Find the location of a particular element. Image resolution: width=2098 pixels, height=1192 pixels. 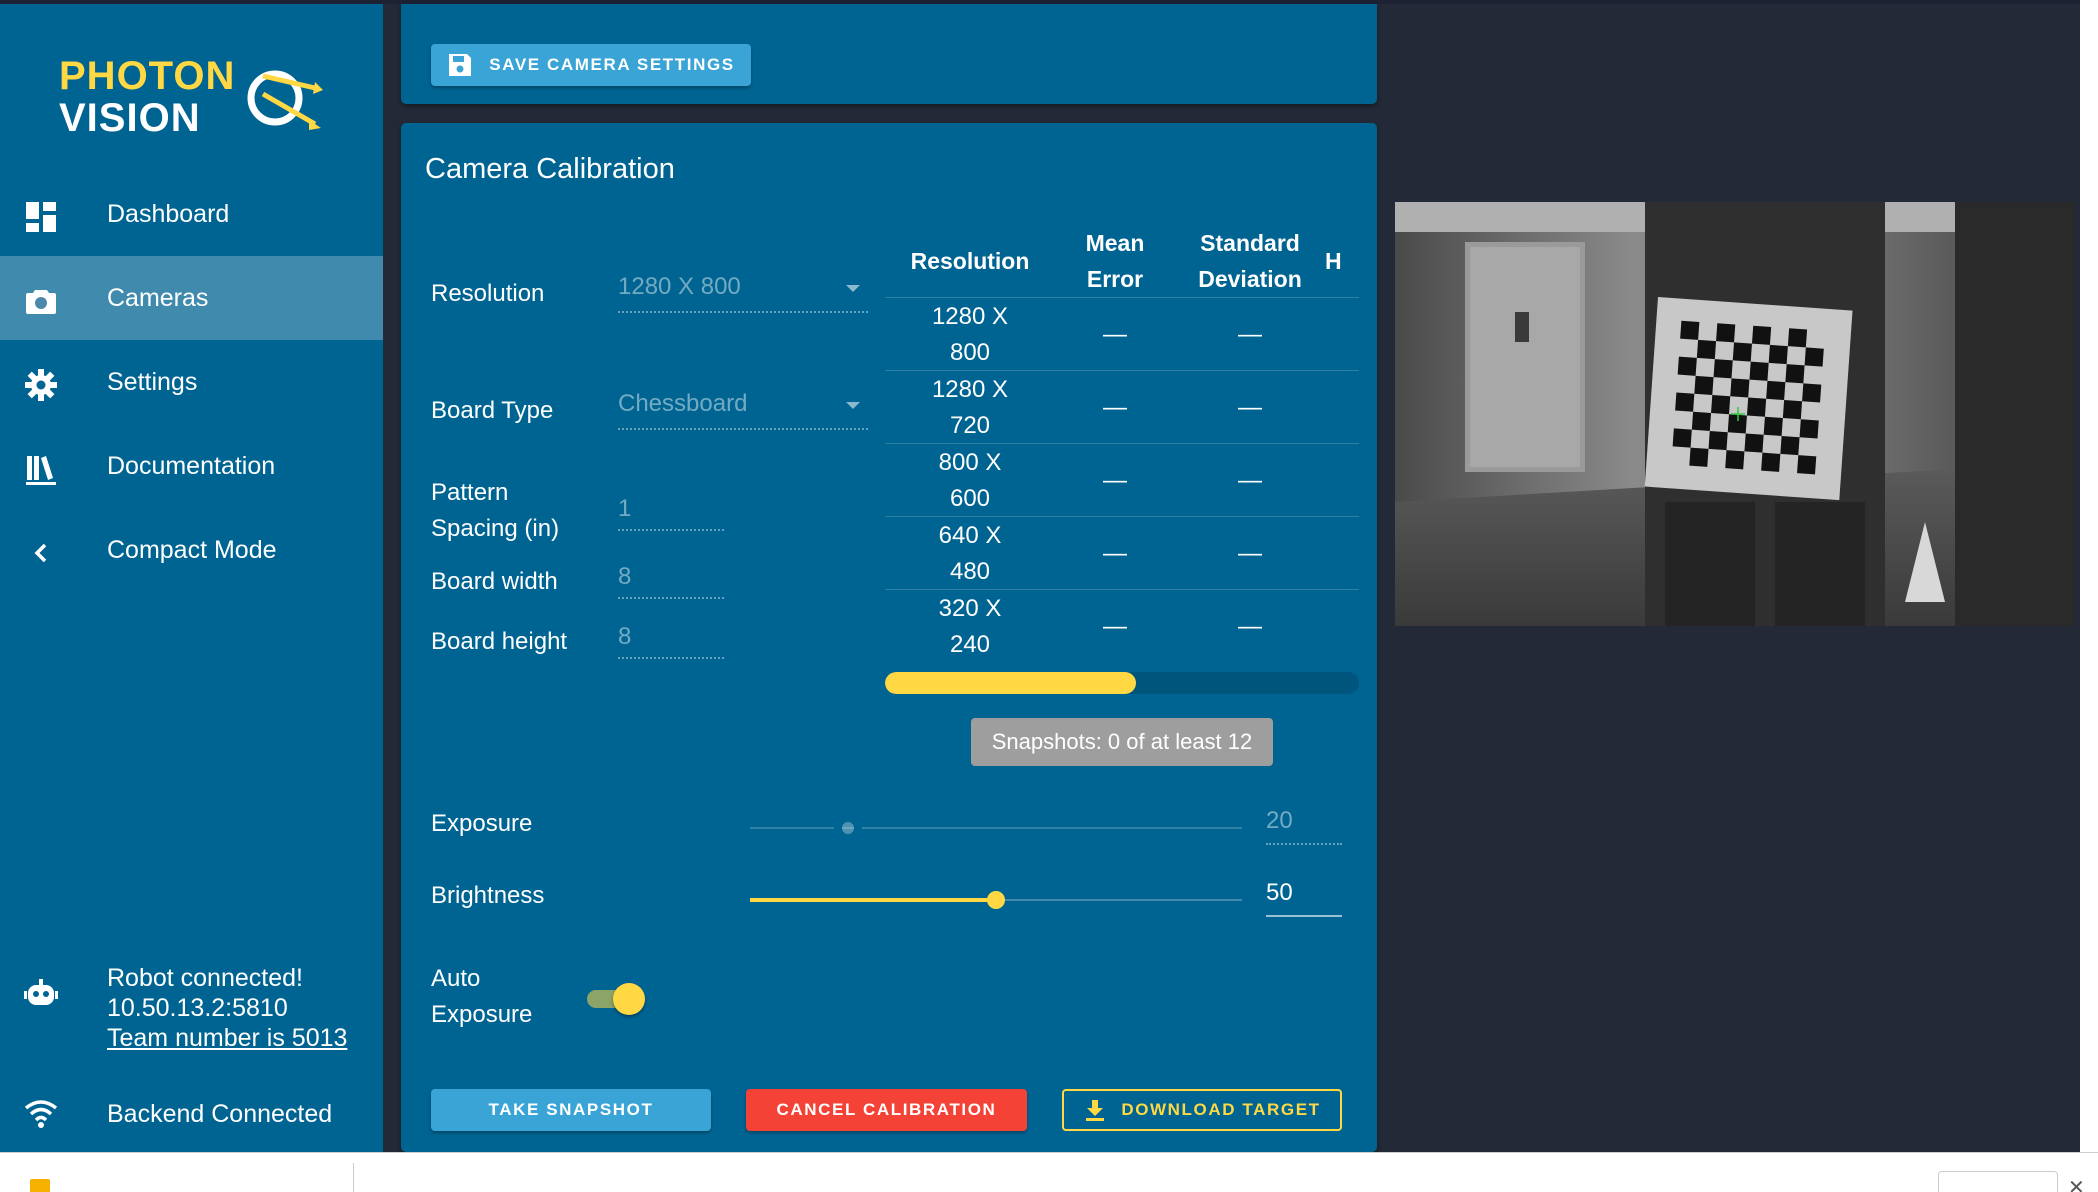

save-camera-settings-button: Save Camera Settings is located at coordinates (591, 65).